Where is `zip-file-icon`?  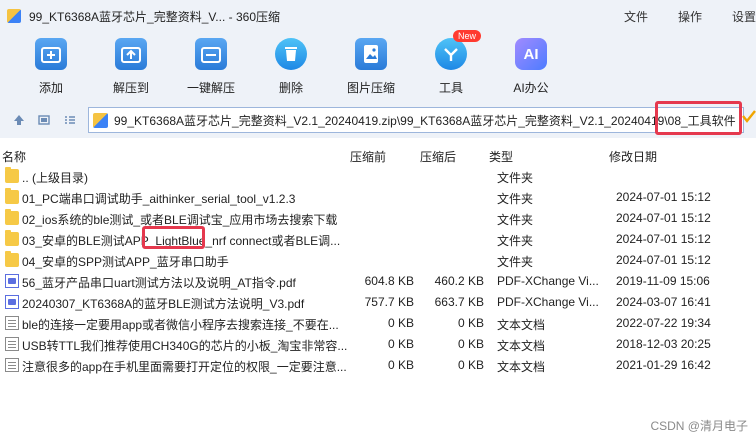 zip-file-icon is located at coordinates (100, 120).